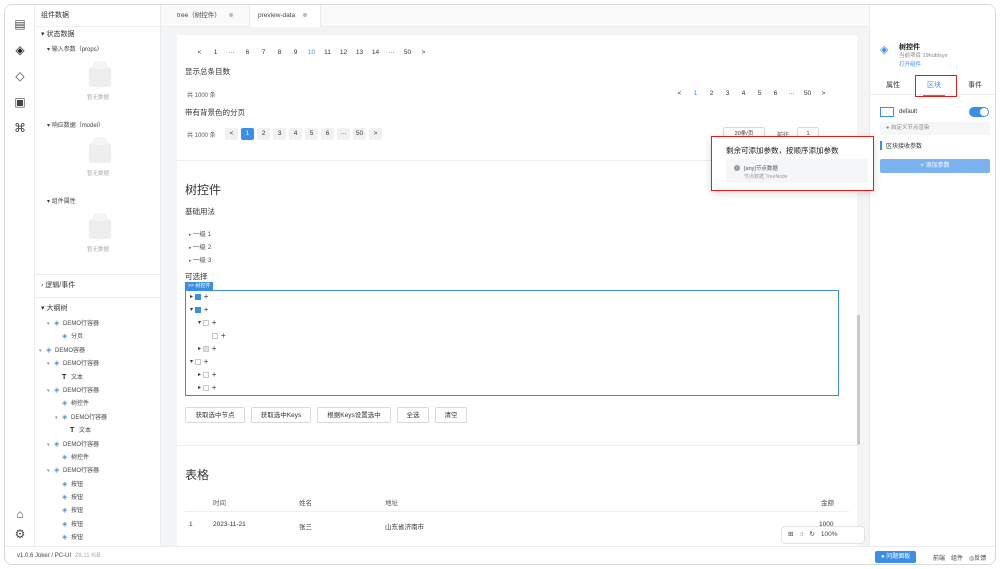  I want to click on tree-checkbox-row: ▾ +, so click(199, 361).